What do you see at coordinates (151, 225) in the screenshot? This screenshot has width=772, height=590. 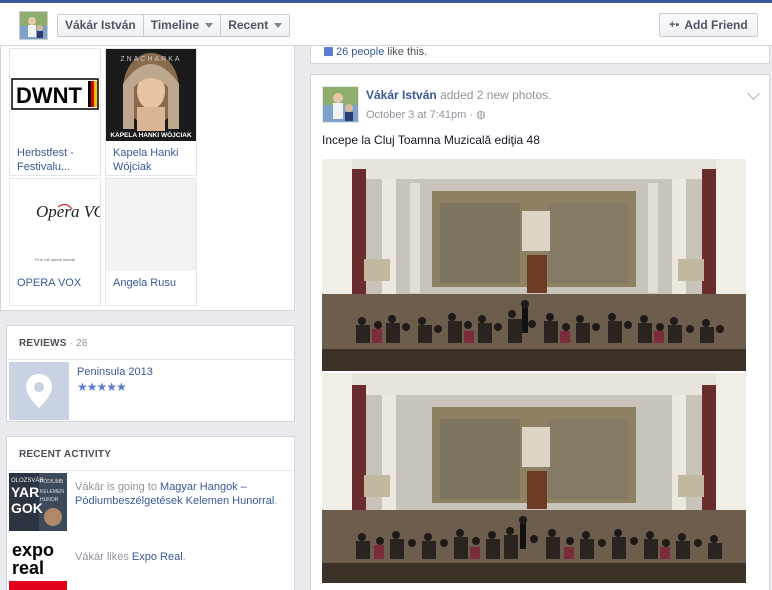 I see `page-thumbnail` at bounding box center [151, 225].